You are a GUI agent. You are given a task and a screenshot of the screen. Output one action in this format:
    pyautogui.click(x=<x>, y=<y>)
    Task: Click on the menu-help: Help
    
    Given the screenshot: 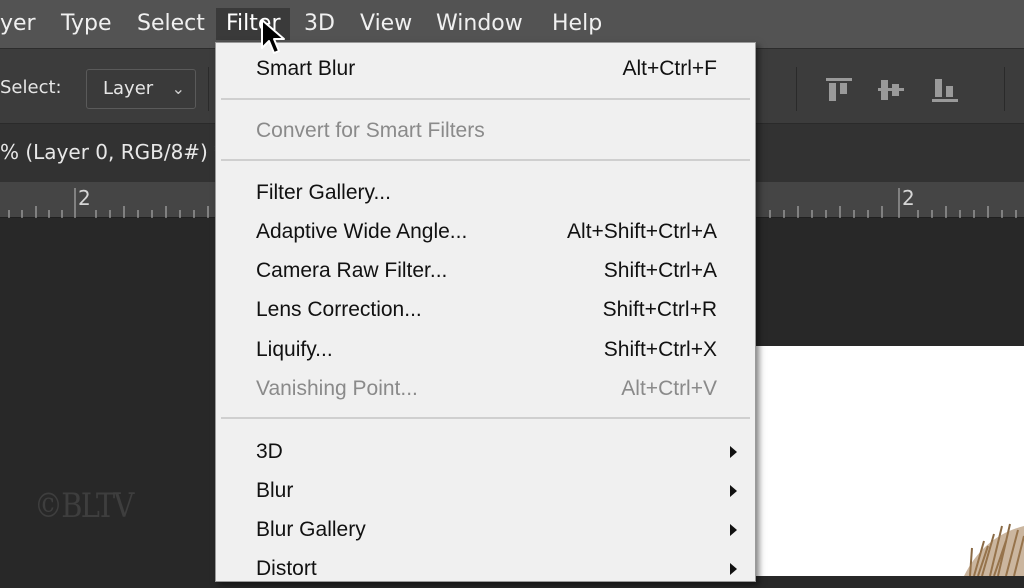 What is the action you would take?
    pyautogui.click(x=577, y=24)
    